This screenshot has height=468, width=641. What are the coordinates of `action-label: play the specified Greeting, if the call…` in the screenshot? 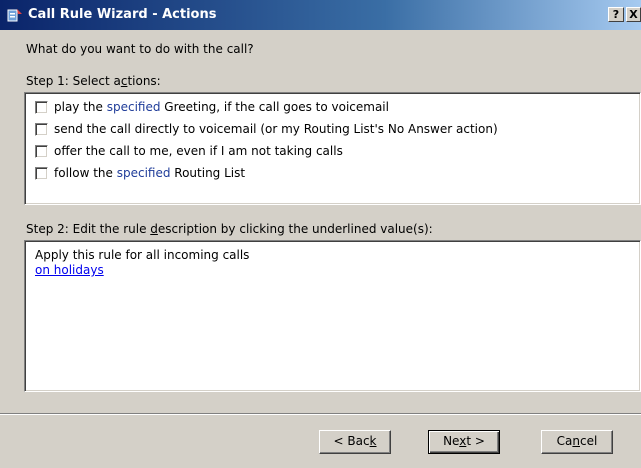 It's located at (221, 107).